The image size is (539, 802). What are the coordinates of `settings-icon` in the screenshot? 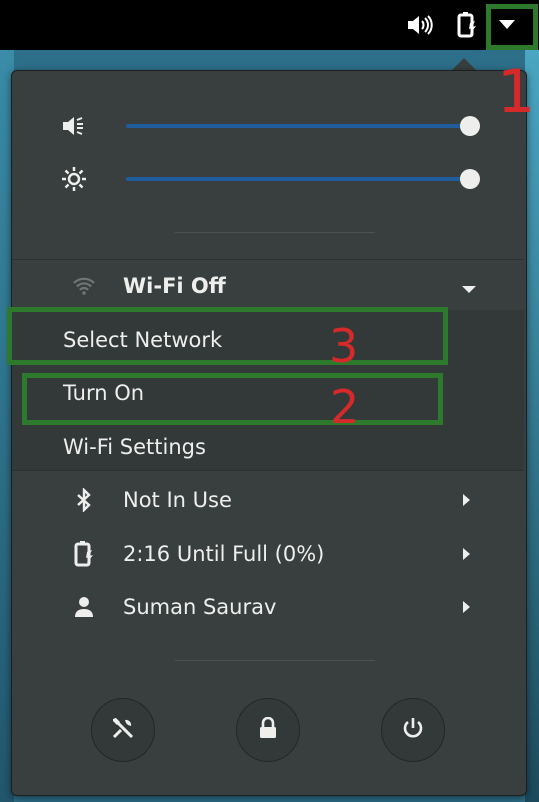 It's located at (123, 730).